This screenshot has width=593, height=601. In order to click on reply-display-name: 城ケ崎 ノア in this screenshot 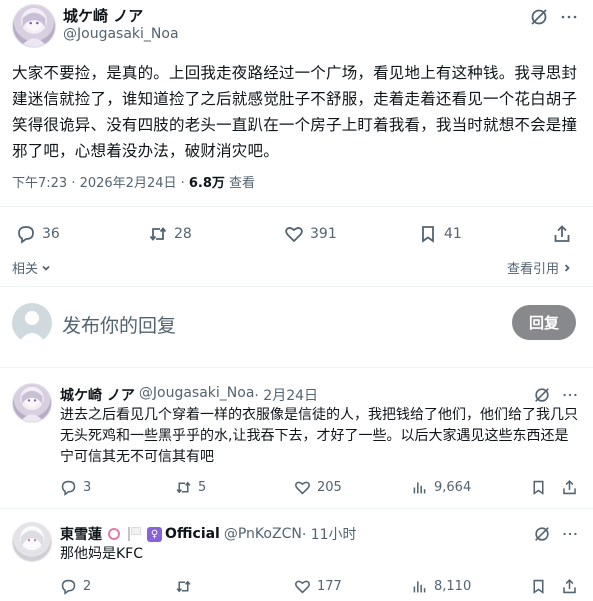, I will do `click(97, 395)`.